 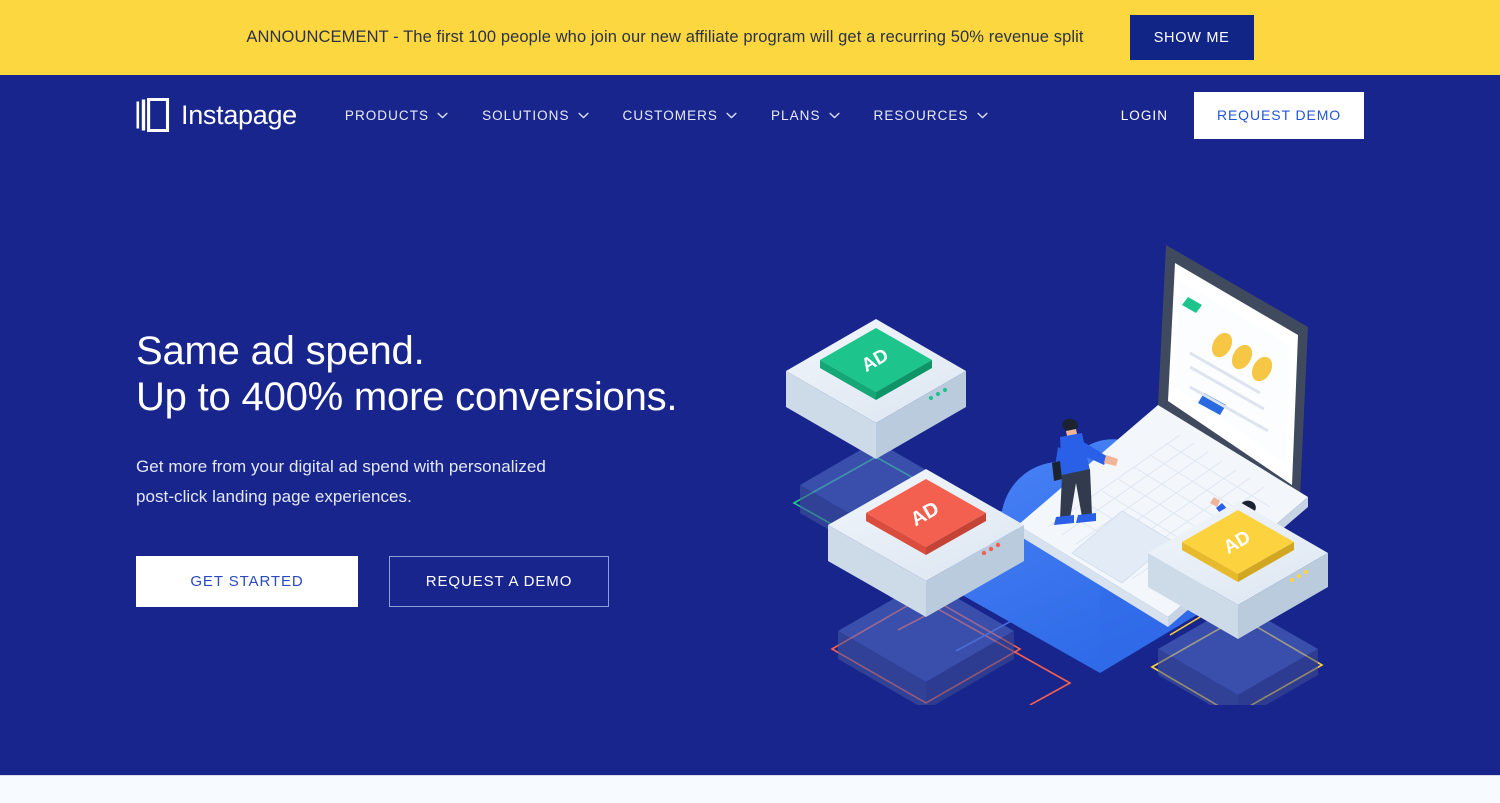 I want to click on nav-item-resources: RESOURCES, so click(x=931, y=115).